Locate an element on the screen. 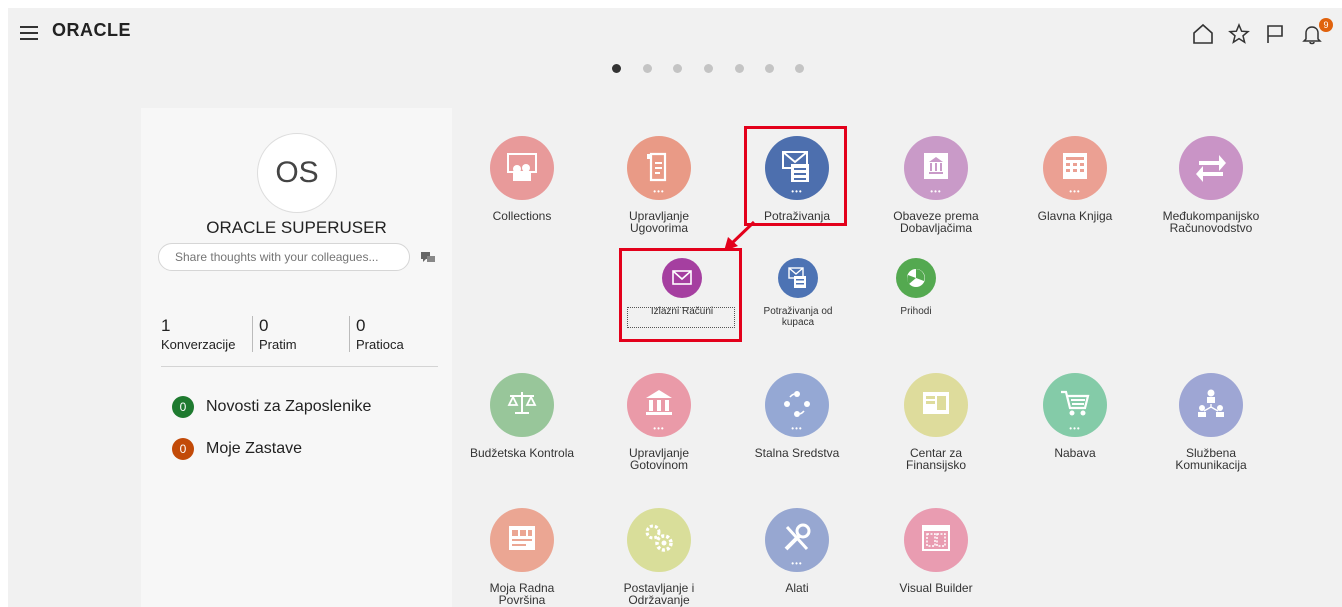 The image size is (1342, 607). profile-divider is located at coordinates (299, 366).